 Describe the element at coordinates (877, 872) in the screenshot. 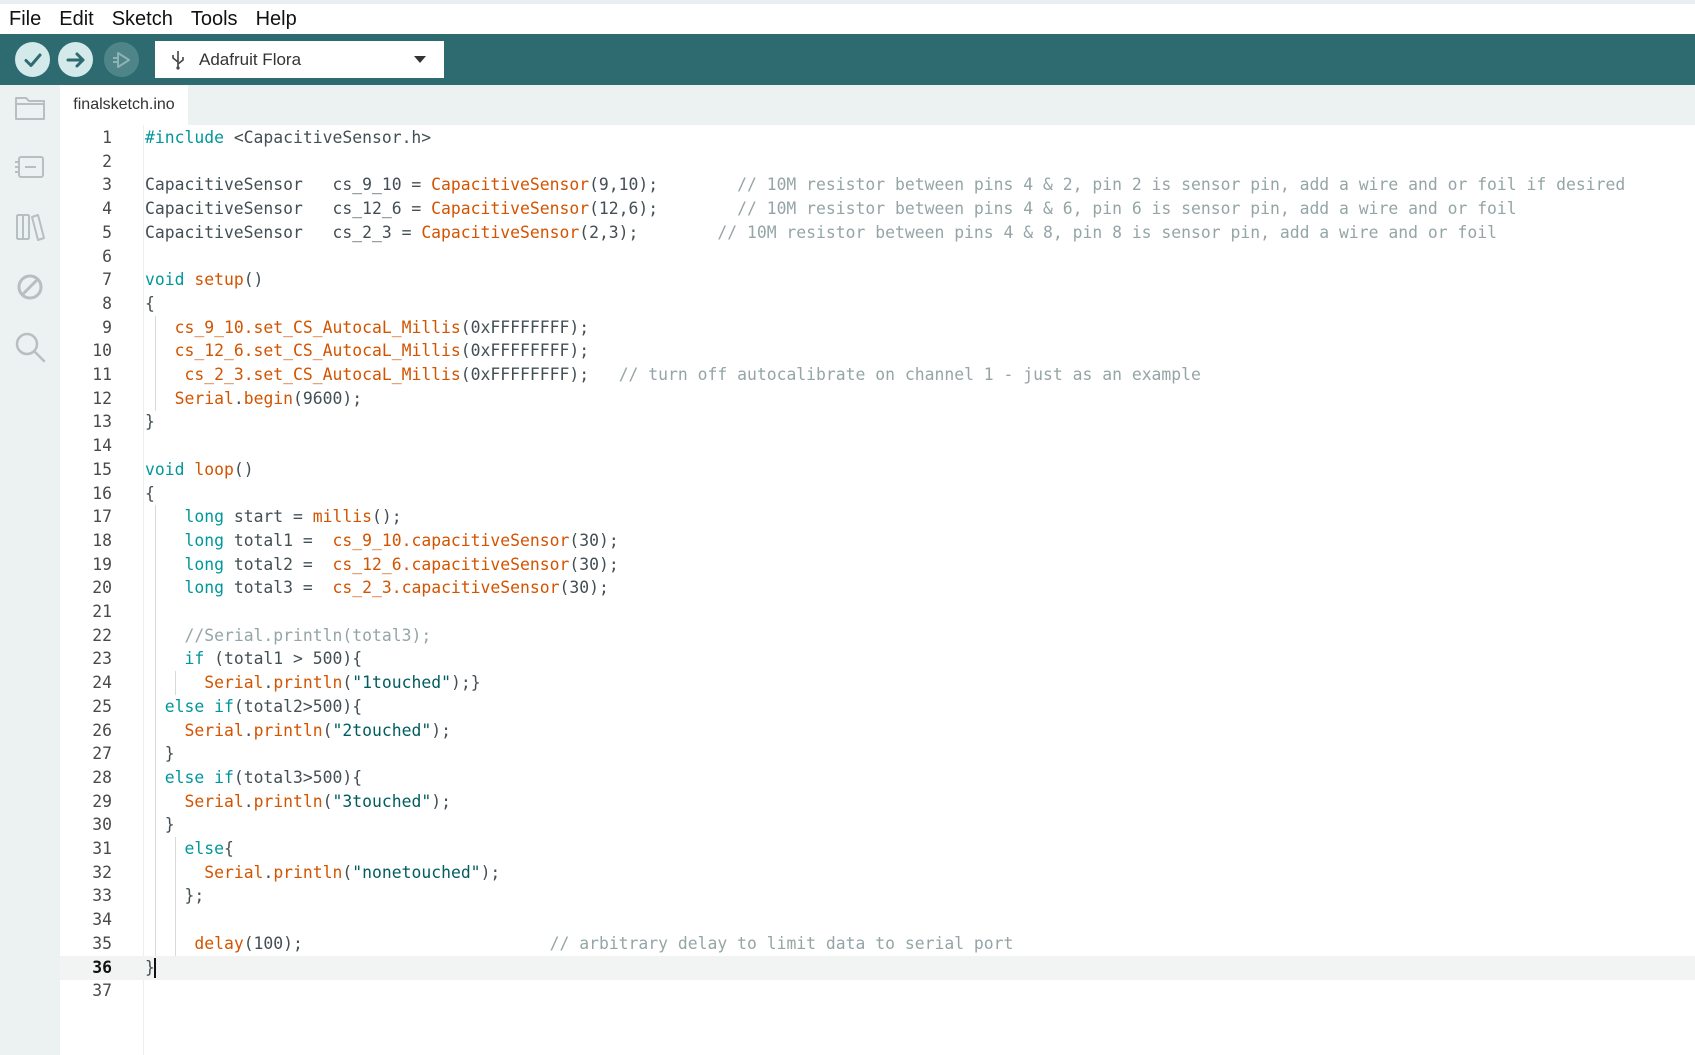

I see `code-line: 32 Serial.println("nonetouched");` at that location.